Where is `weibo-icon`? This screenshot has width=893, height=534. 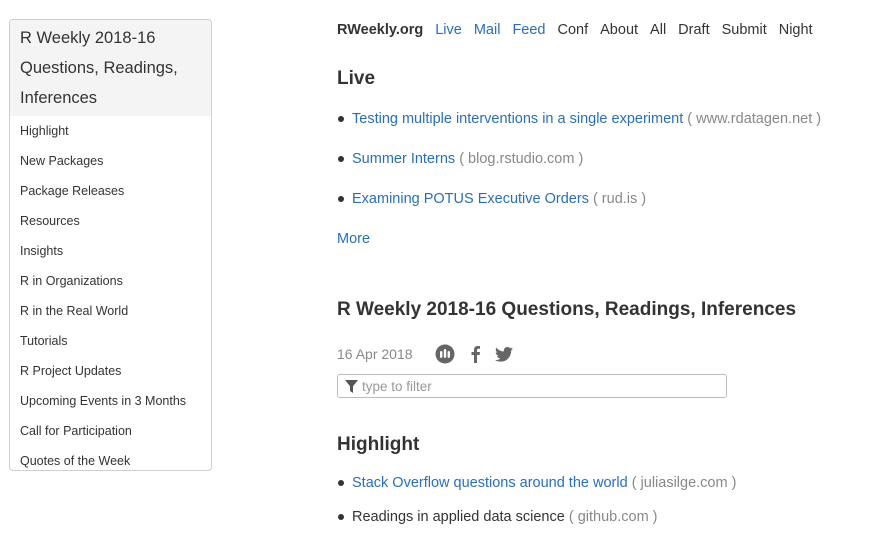
weibo-icon is located at coordinates (445, 354).